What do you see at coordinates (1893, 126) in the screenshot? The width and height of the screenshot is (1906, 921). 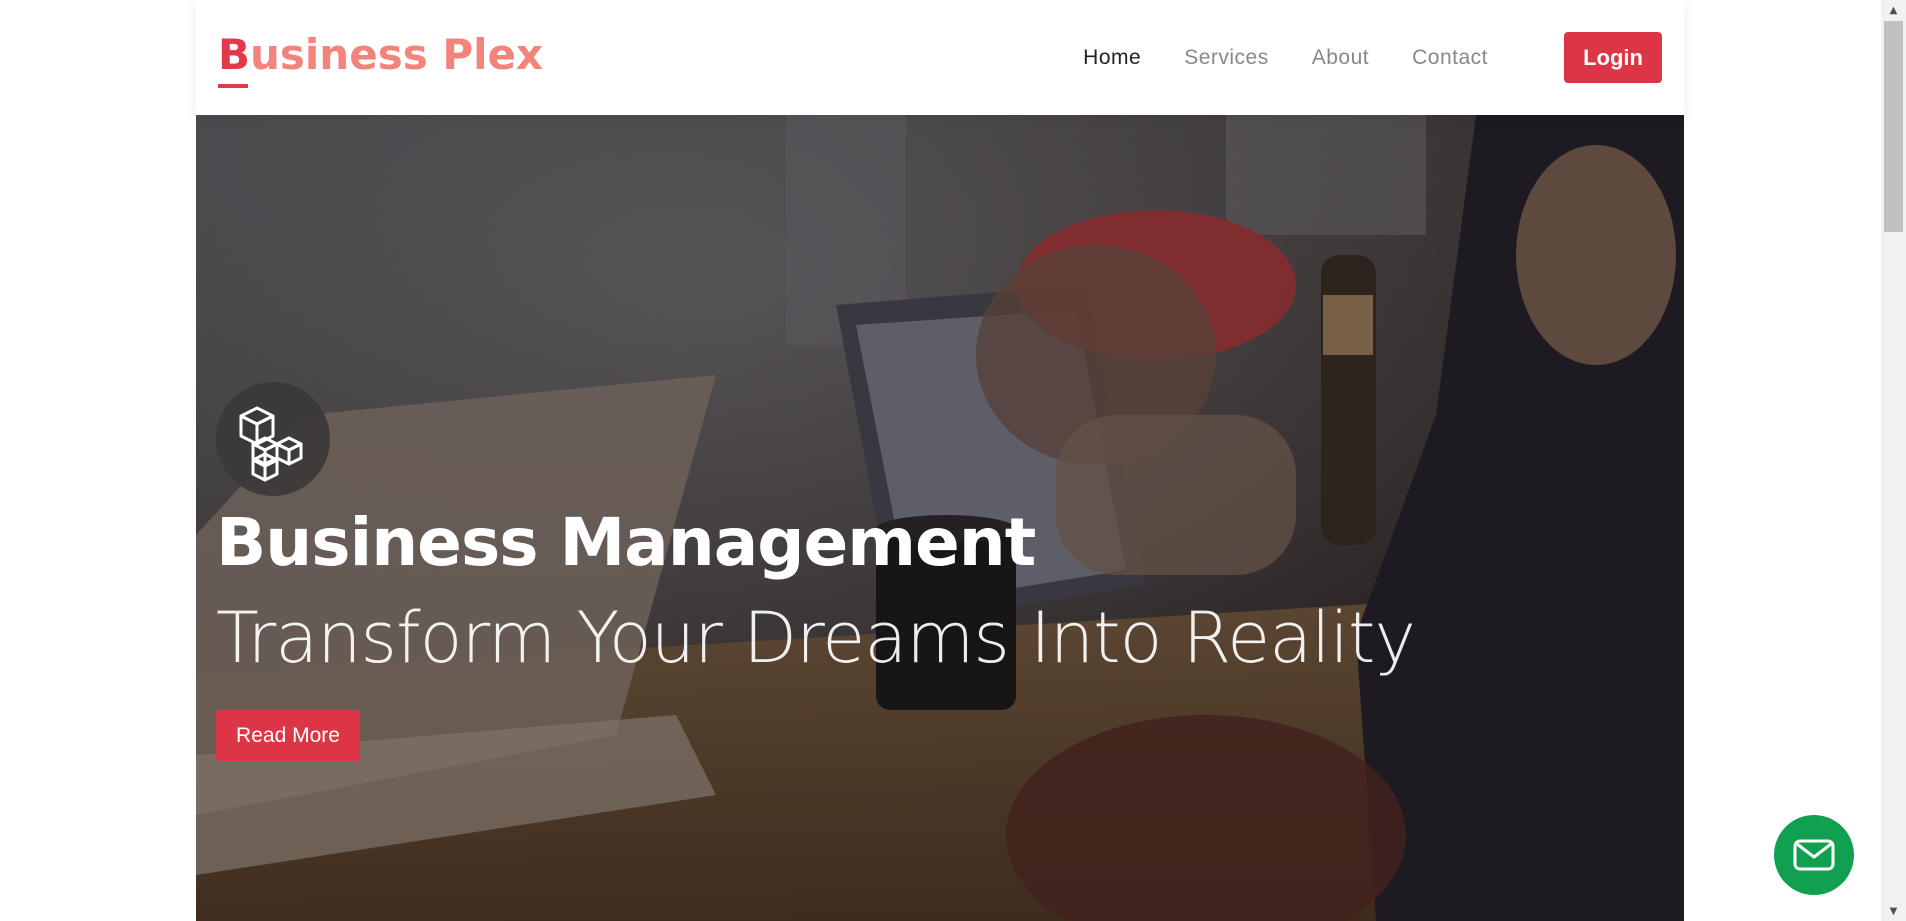 I see `scrollbar-thumb` at bounding box center [1893, 126].